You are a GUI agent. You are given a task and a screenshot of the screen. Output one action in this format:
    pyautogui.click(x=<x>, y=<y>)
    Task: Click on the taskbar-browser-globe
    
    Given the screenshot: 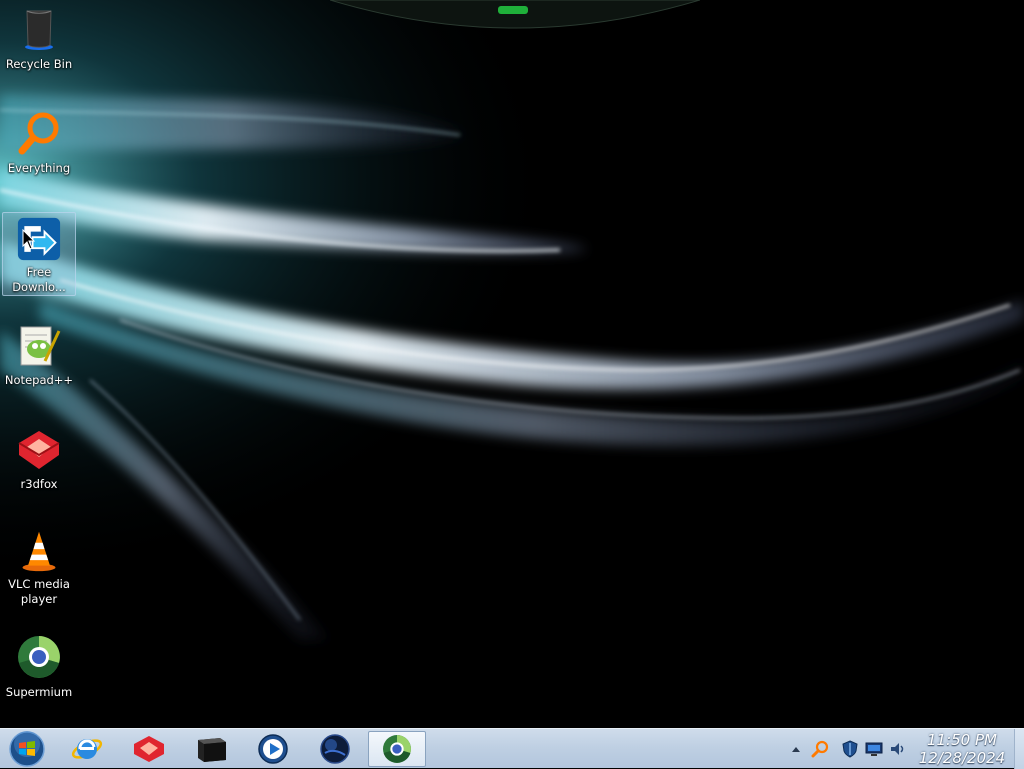 What is the action you would take?
    pyautogui.click(x=335, y=749)
    